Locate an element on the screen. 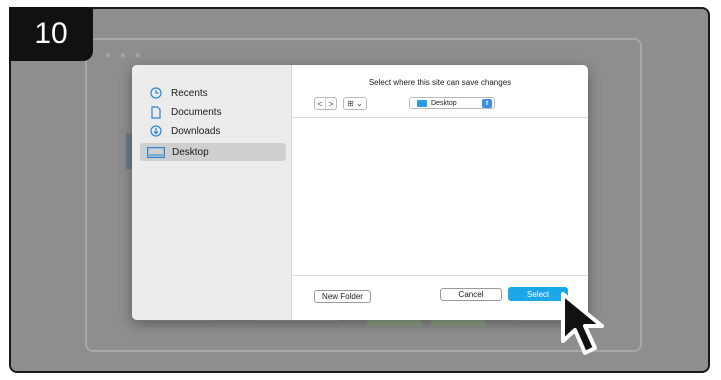 This screenshot has height=380, width=721. clock-icon is located at coordinates (156, 93).